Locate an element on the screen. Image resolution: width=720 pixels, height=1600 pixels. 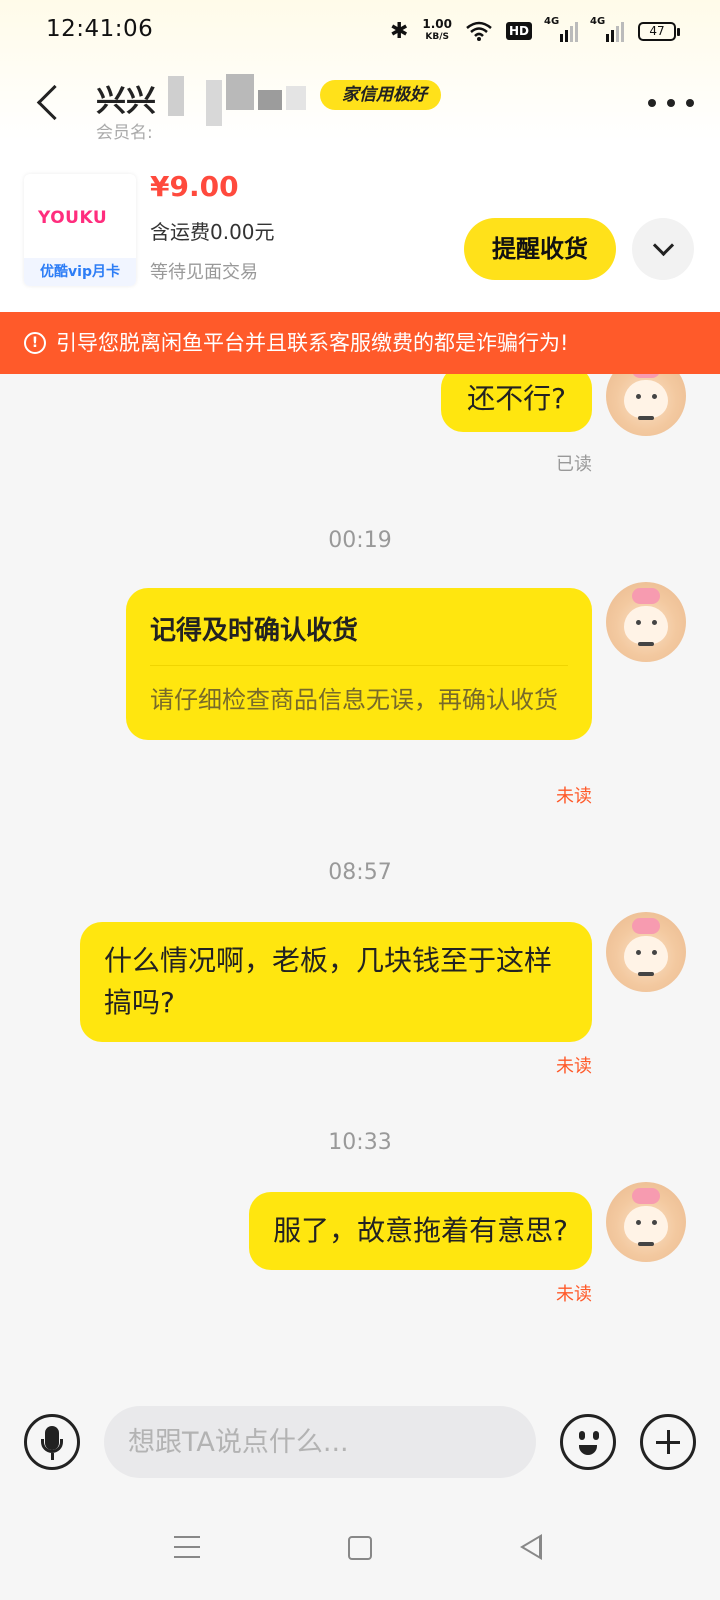
input-bar is located at coordinates (360, 1443).